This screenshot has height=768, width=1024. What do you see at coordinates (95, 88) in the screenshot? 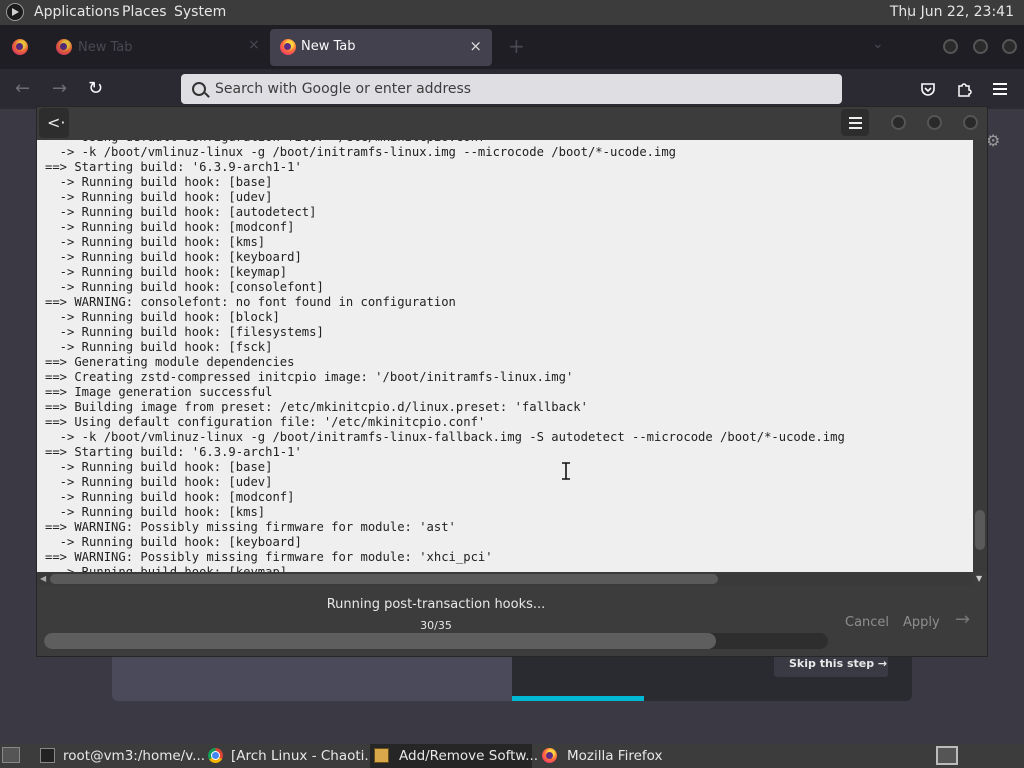
I see `reload-icon: ↻` at bounding box center [95, 88].